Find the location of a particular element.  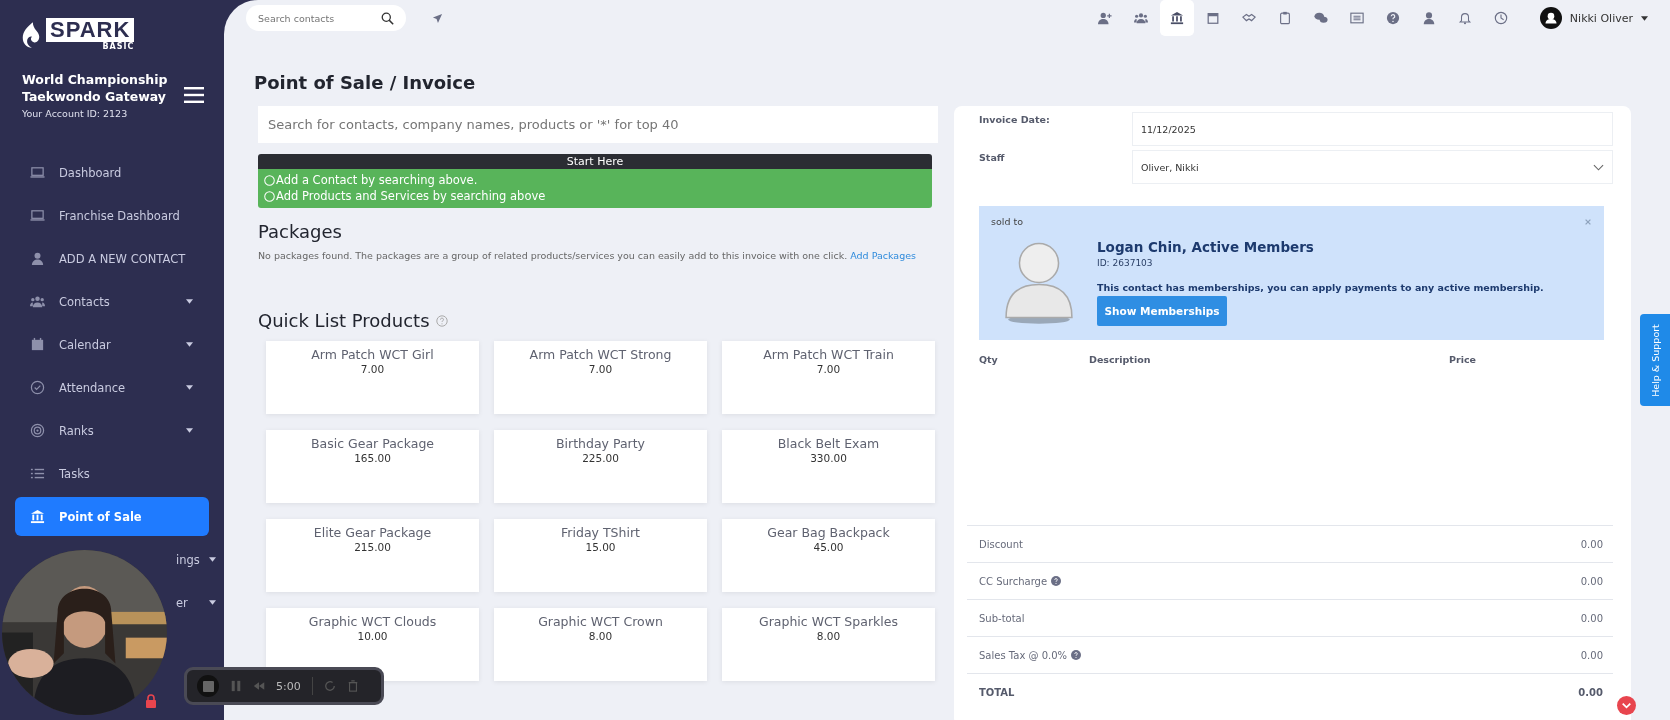

logo-subtitle: BASIC is located at coordinates (118, 46).